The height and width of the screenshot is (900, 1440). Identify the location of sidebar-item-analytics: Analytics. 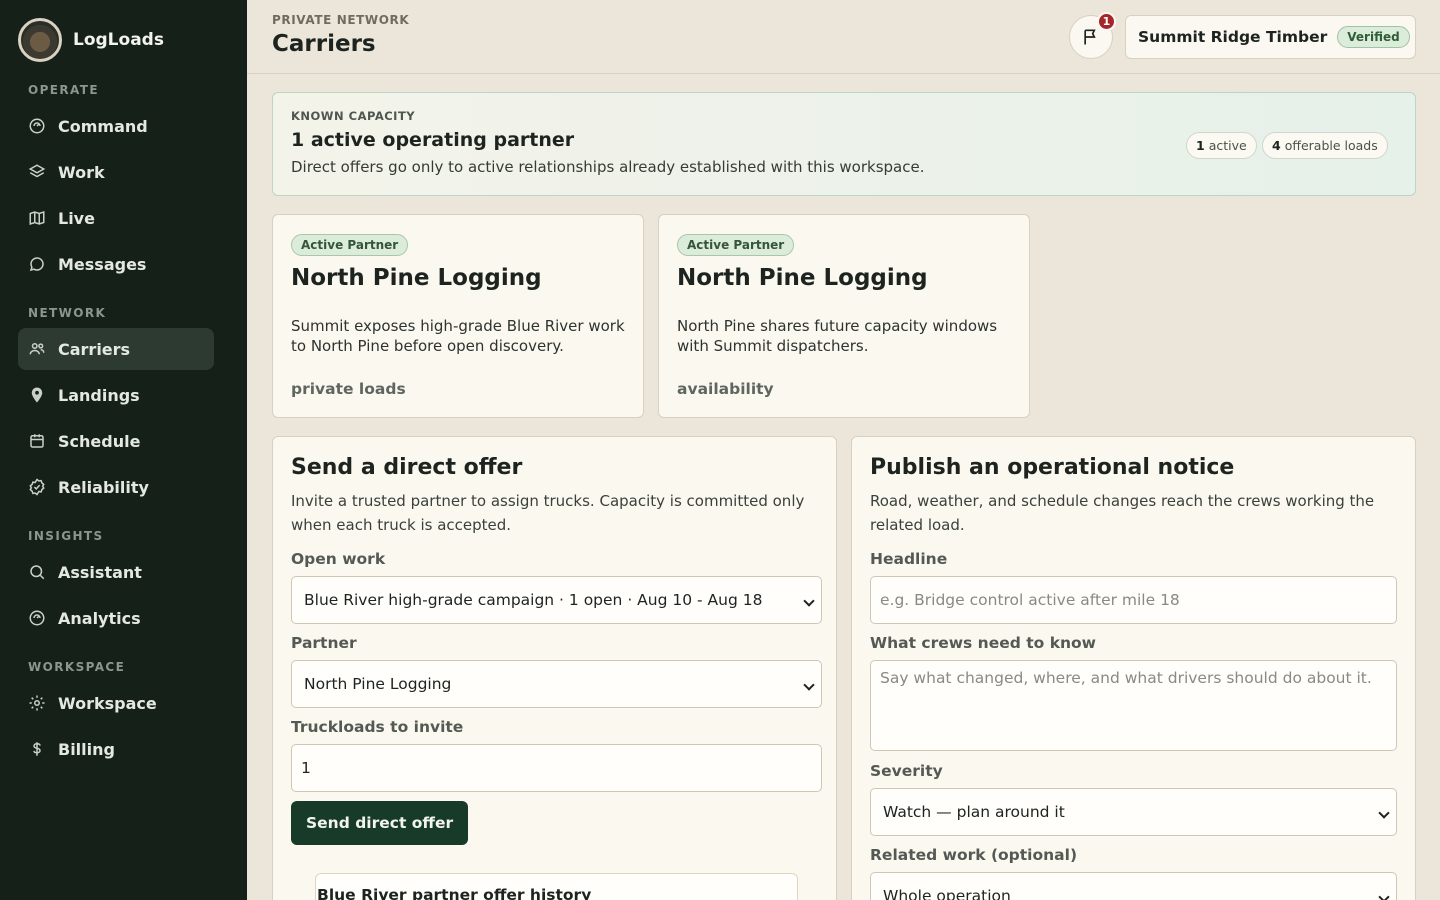
(116, 618).